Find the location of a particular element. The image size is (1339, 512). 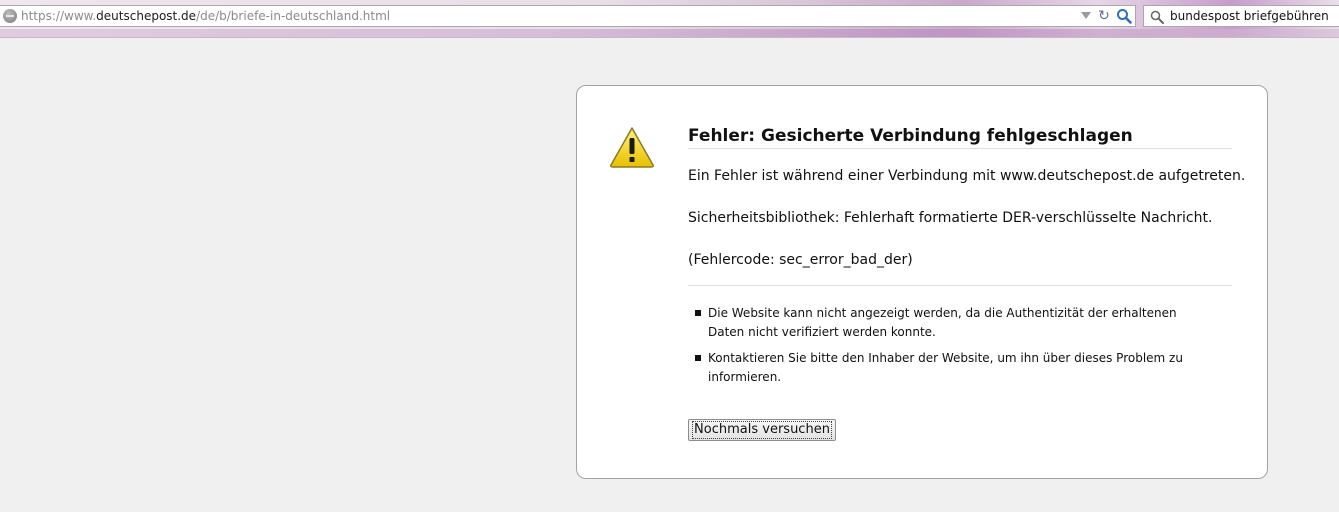

retry-button: Nochmals versuchen is located at coordinates (762, 430).